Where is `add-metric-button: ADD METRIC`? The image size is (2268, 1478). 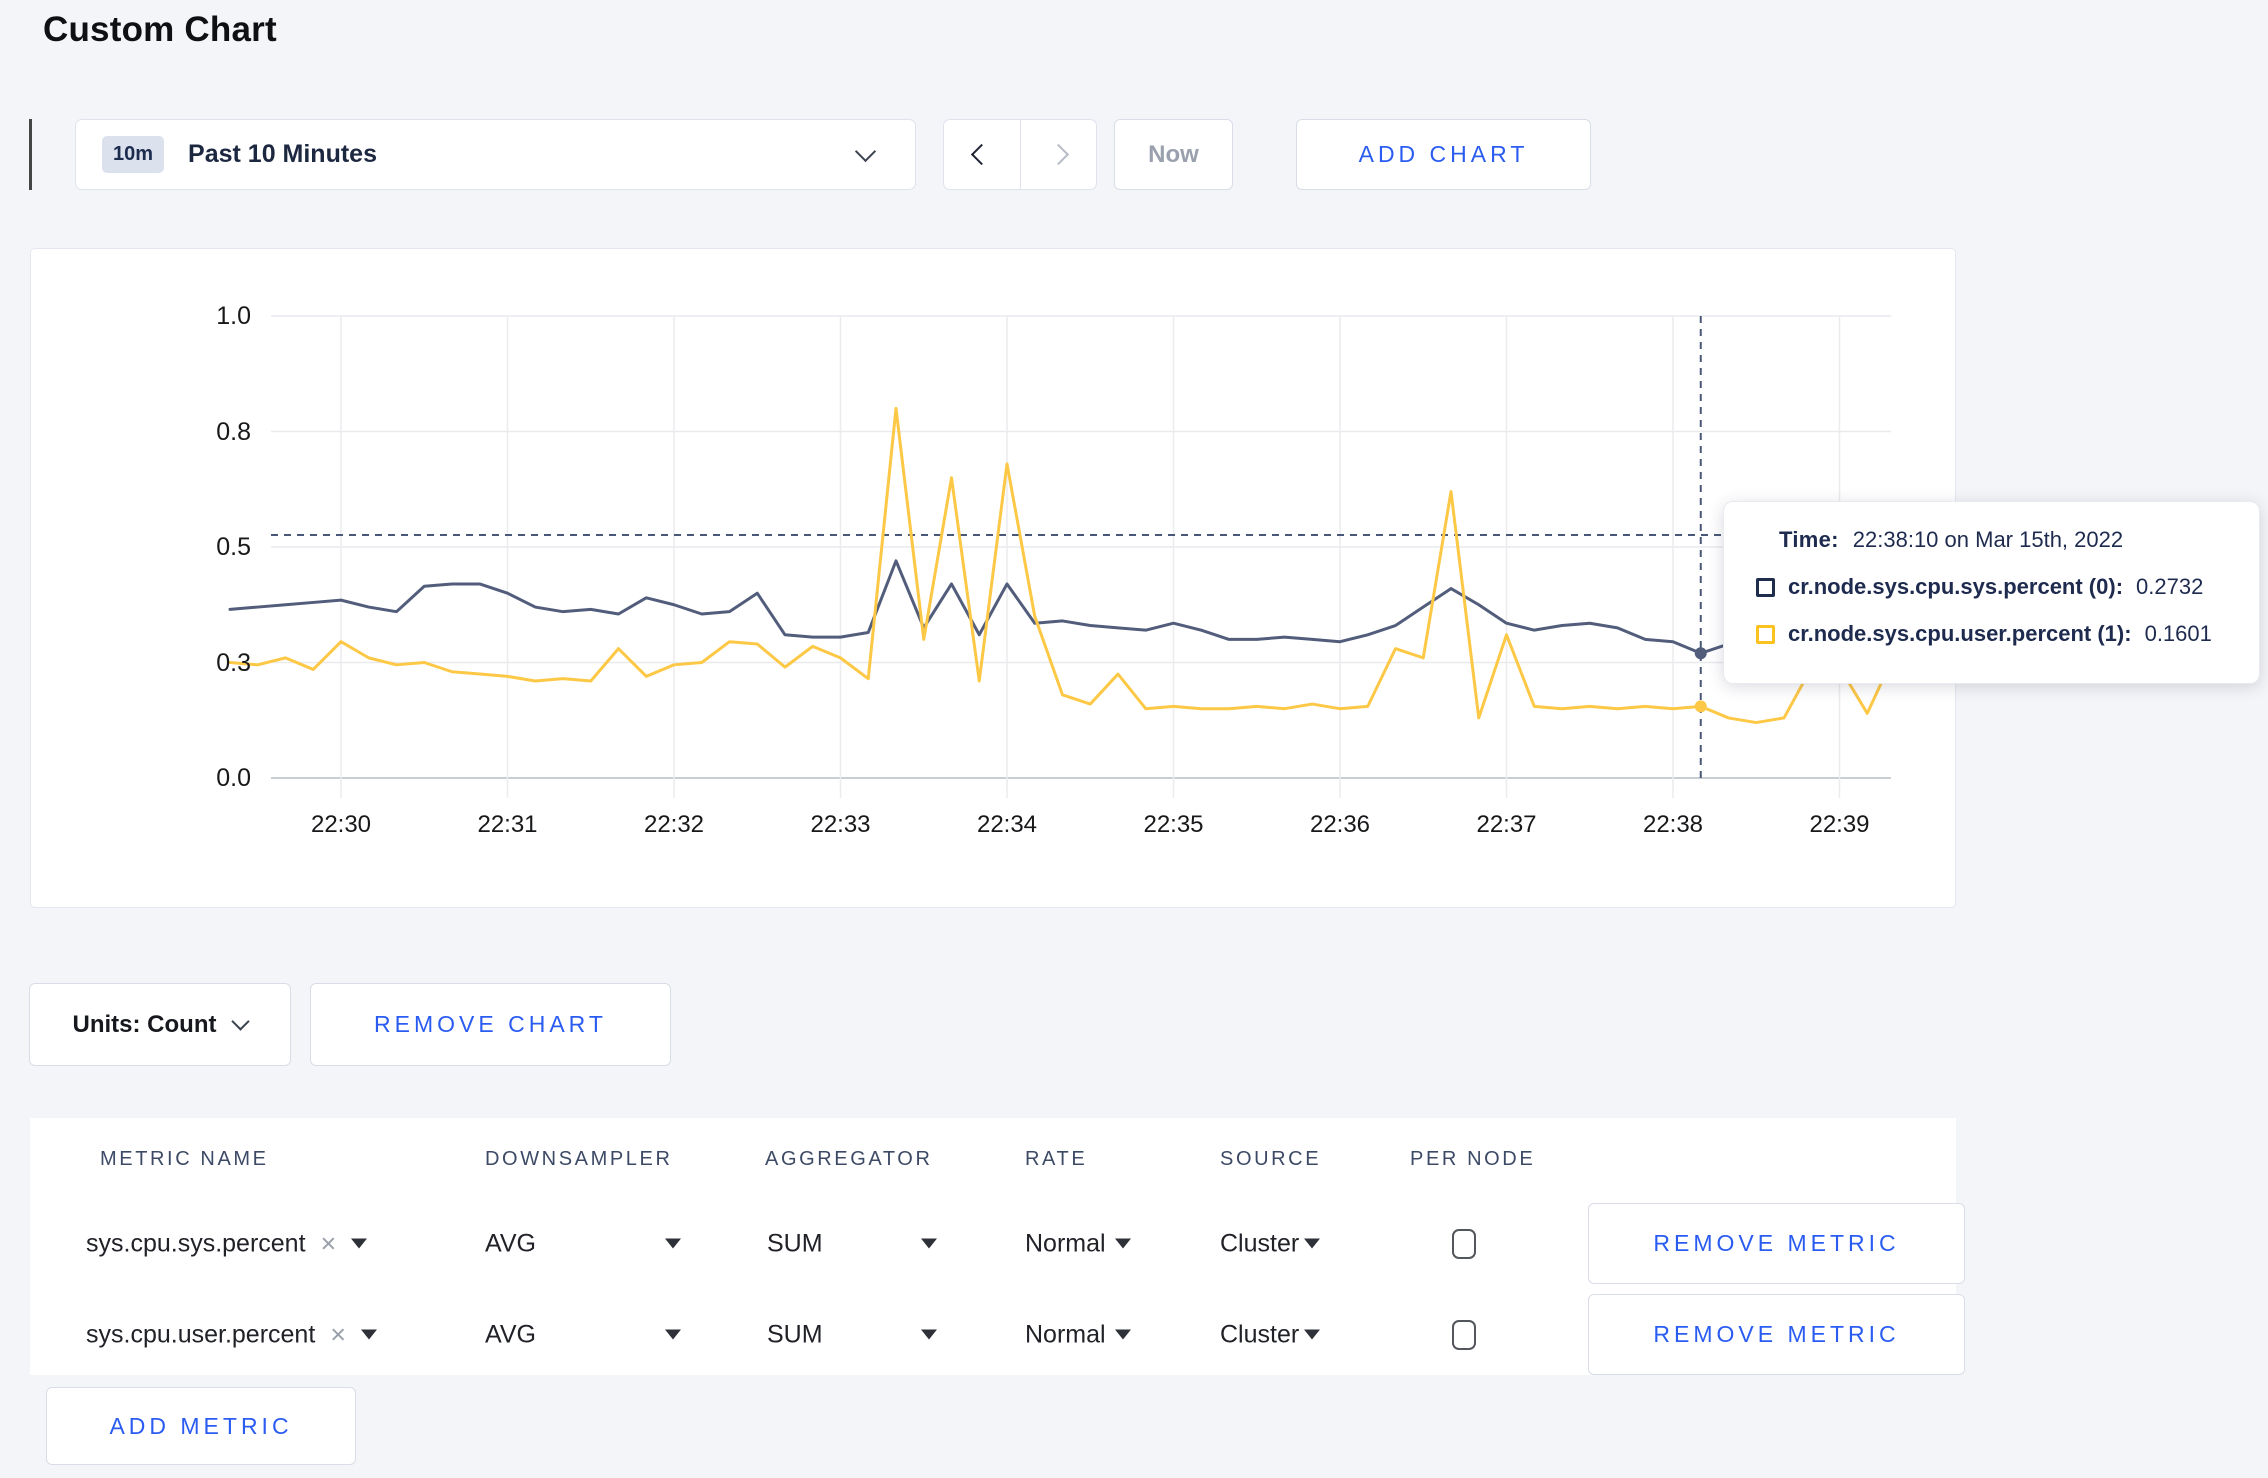 add-metric-button: ADD METRIC is located at coordinates (201, 1426).